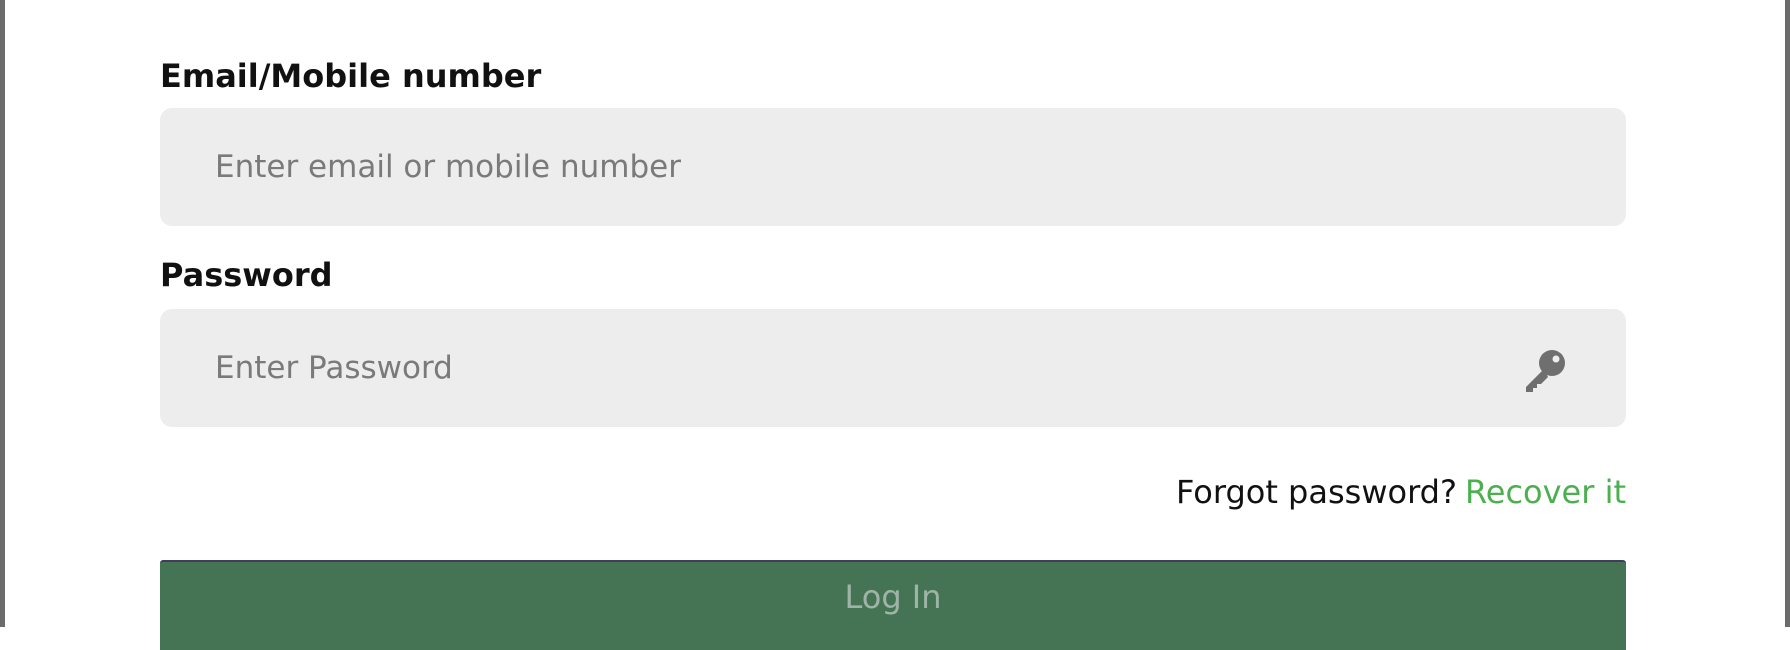 The height and width of the screenshot is (650, 1790). I want to click on email-input-container, so click(893, 167).